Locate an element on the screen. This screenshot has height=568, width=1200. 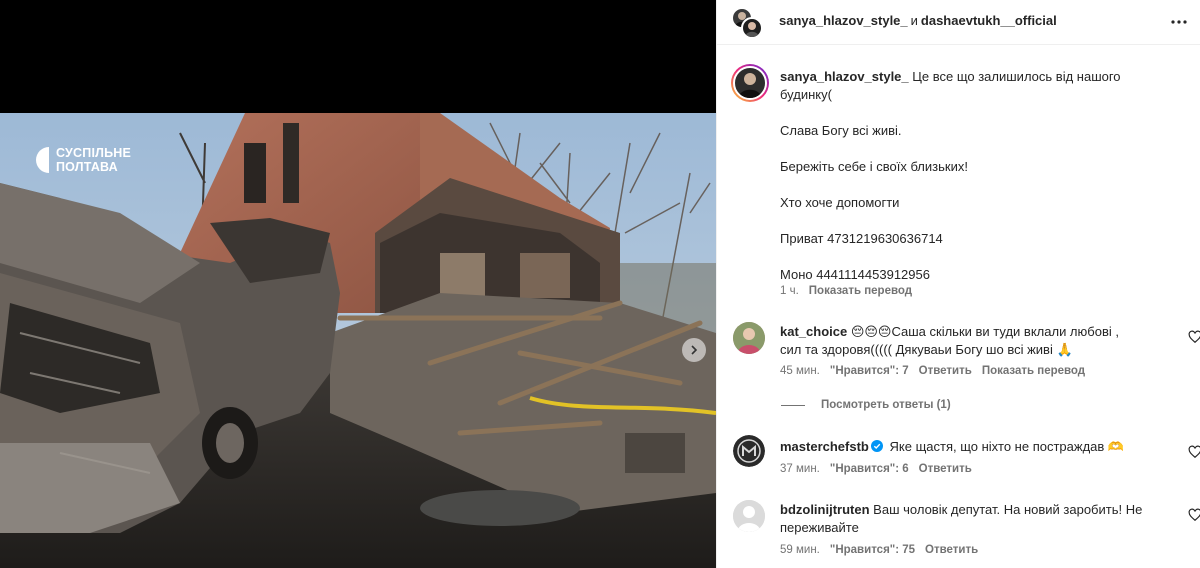
comment-meta: 37 мин. "Нравится": 6 Ответить is located at coordinates (876, 469).